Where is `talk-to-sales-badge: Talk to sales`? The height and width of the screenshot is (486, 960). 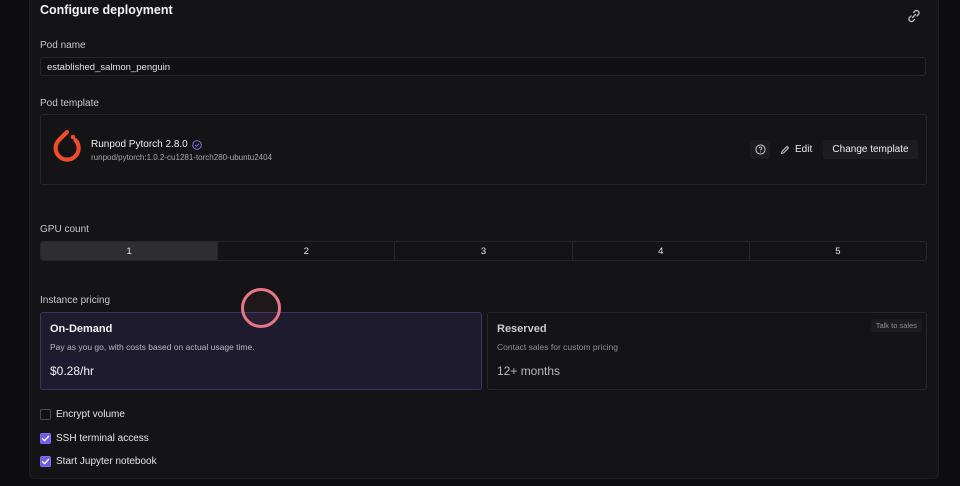 talk-to-sales-badge: Talk to sales is located at coordinates (896, 325).